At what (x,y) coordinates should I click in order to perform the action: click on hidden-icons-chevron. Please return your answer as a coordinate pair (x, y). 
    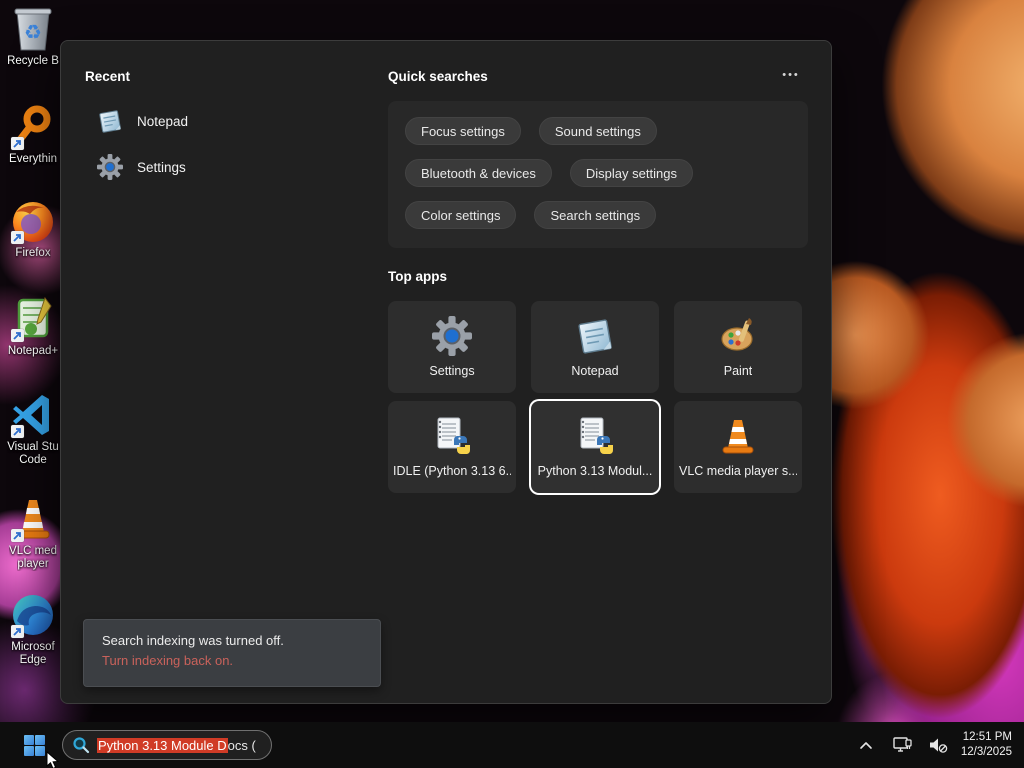
    Looking at the image, I should click on (866, 745).